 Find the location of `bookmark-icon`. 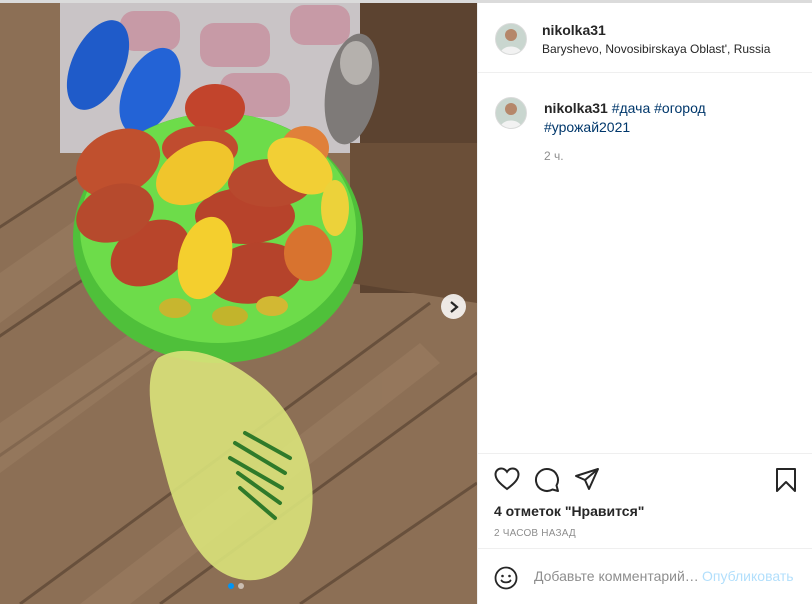

bookmark-icon is located at coordinates (786, 480).